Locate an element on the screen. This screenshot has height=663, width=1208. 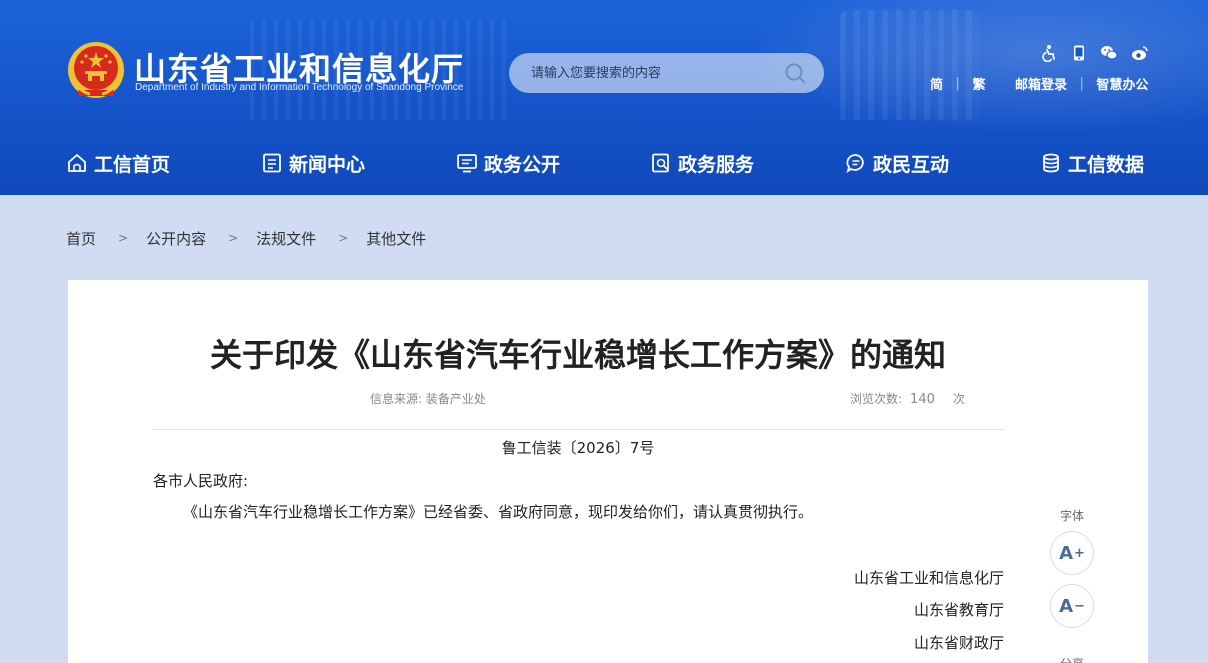
nav-item-interaction: 政民互动 is located at coordinates (897, 163).